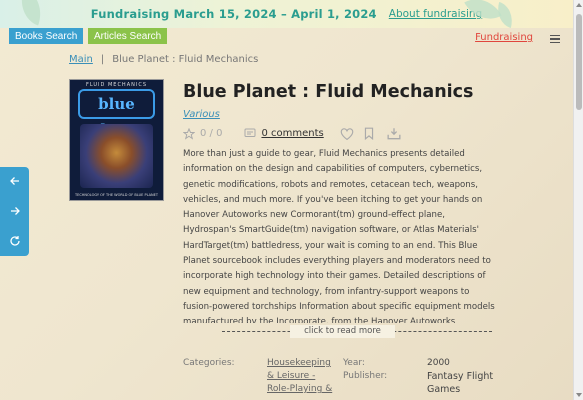 The height and width of the screenshot is (400, 583). What do you see at coordinates (116, 156) in the screenshot?
I see `cover-artwork` at bounding box center [116, 156].